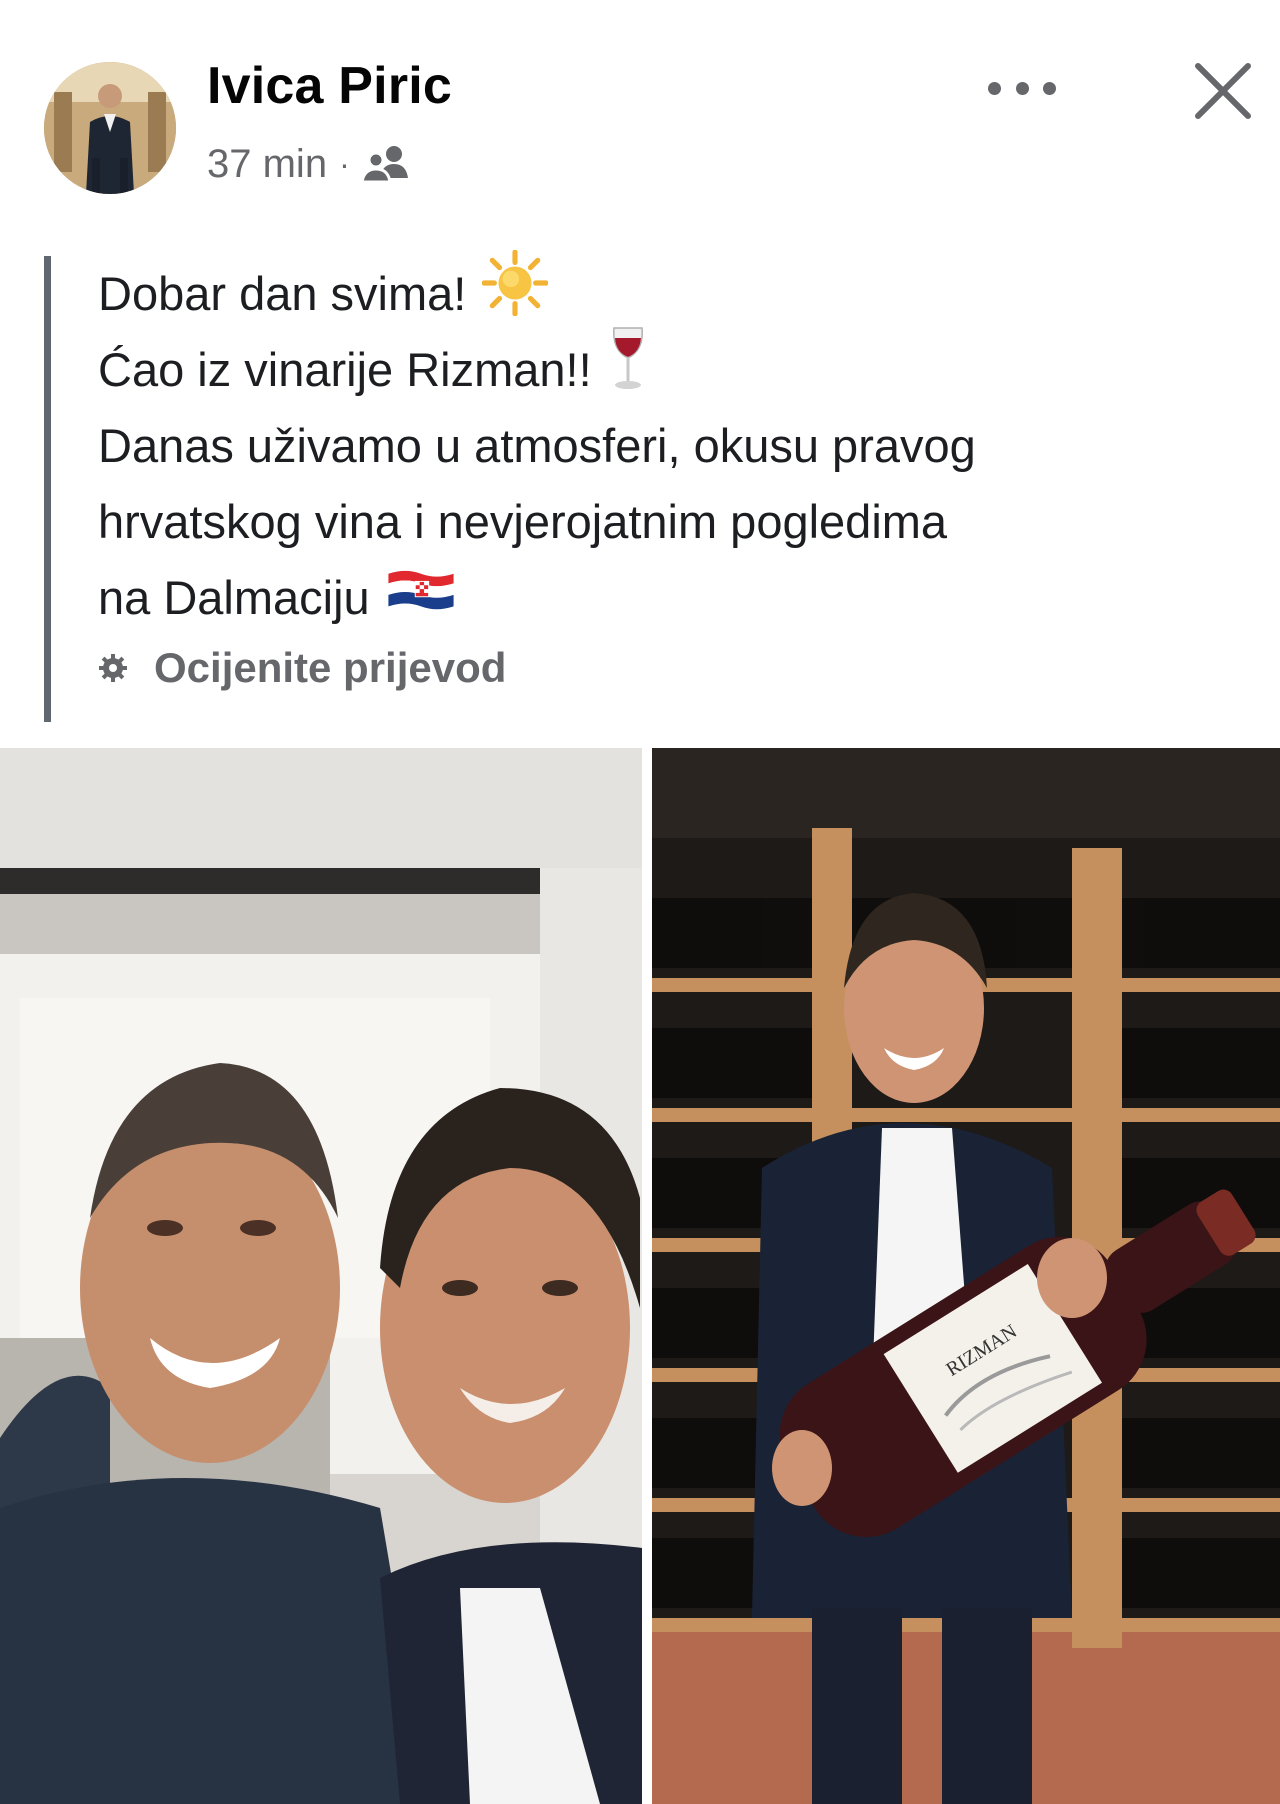  I want to click on author-name: Ivica Piric, so click(329, 86).